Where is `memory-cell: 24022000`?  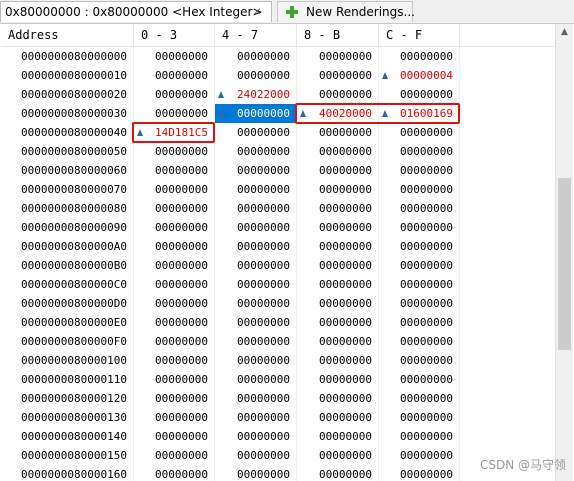 memory-cell: 24022000 is located at coordinates (256, 94).